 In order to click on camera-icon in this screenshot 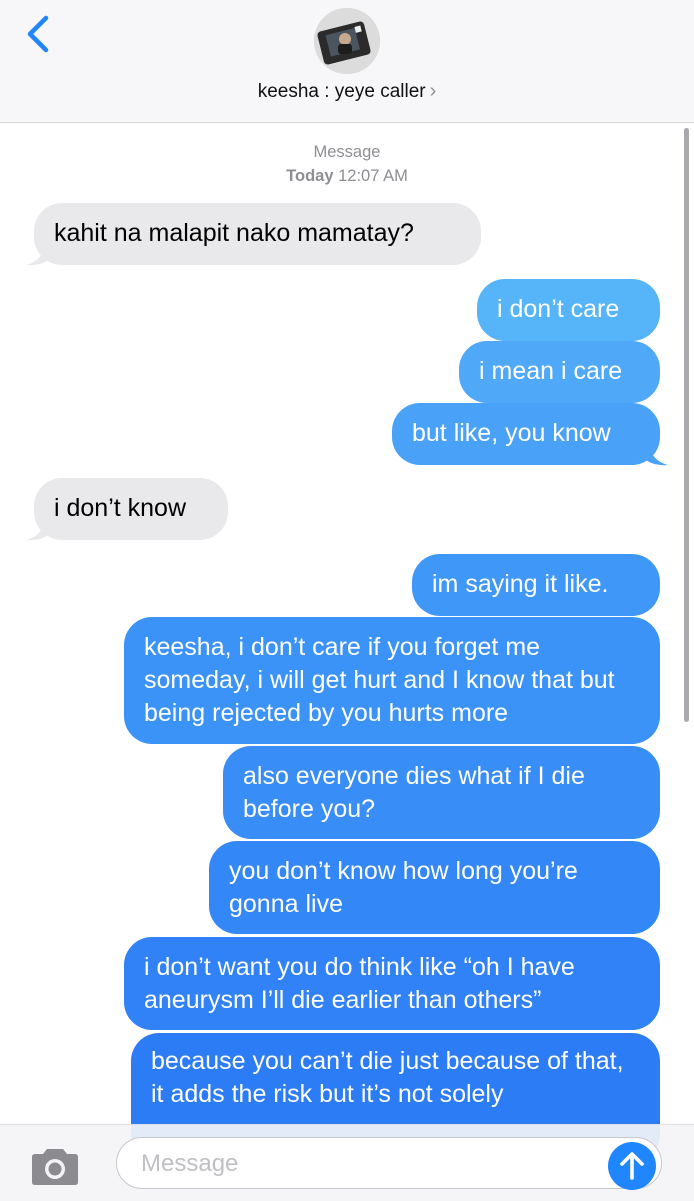, I will do `click(55, 1167)`.